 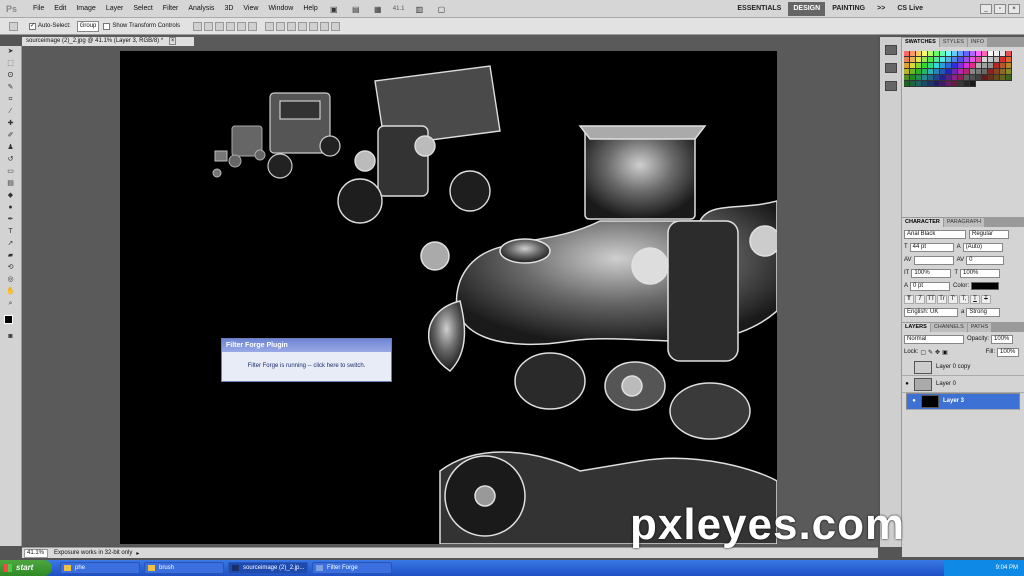 I want to click on align-bottom-icon, so click(x=220, y=26).